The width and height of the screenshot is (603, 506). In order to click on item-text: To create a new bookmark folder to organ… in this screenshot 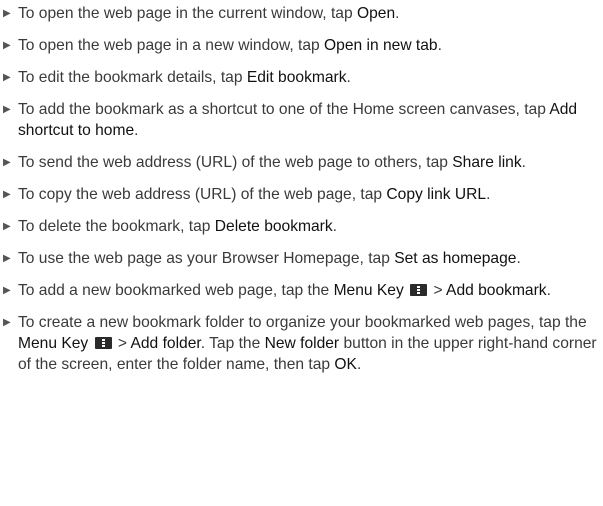, I will do `click(302, 322)`.